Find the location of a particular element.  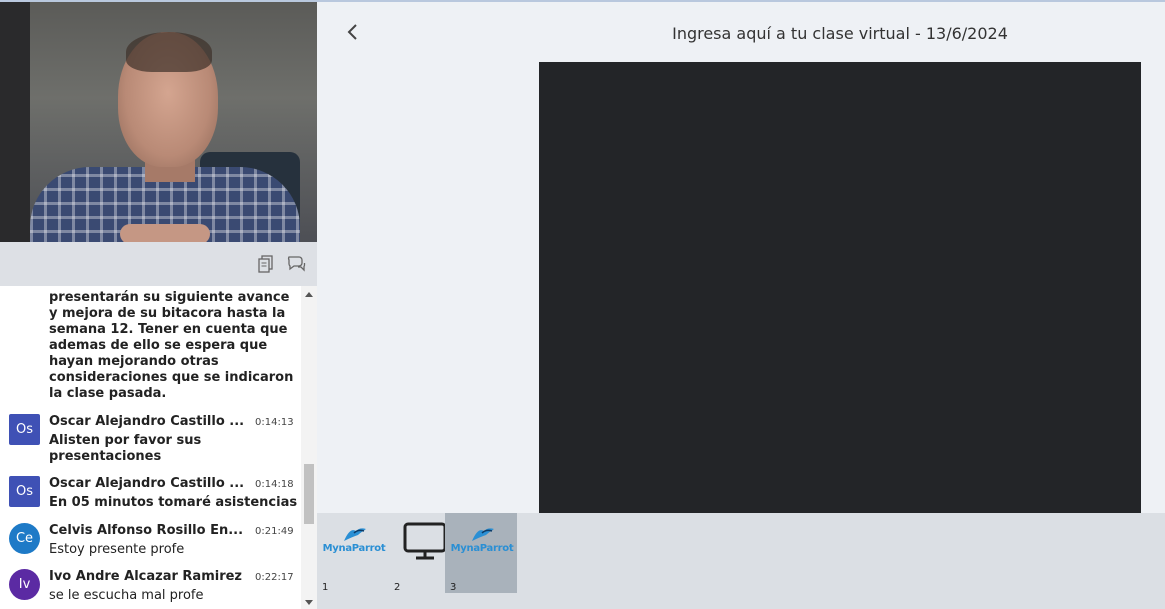

scrollbar-thumb is located at coordinates (309, 494).